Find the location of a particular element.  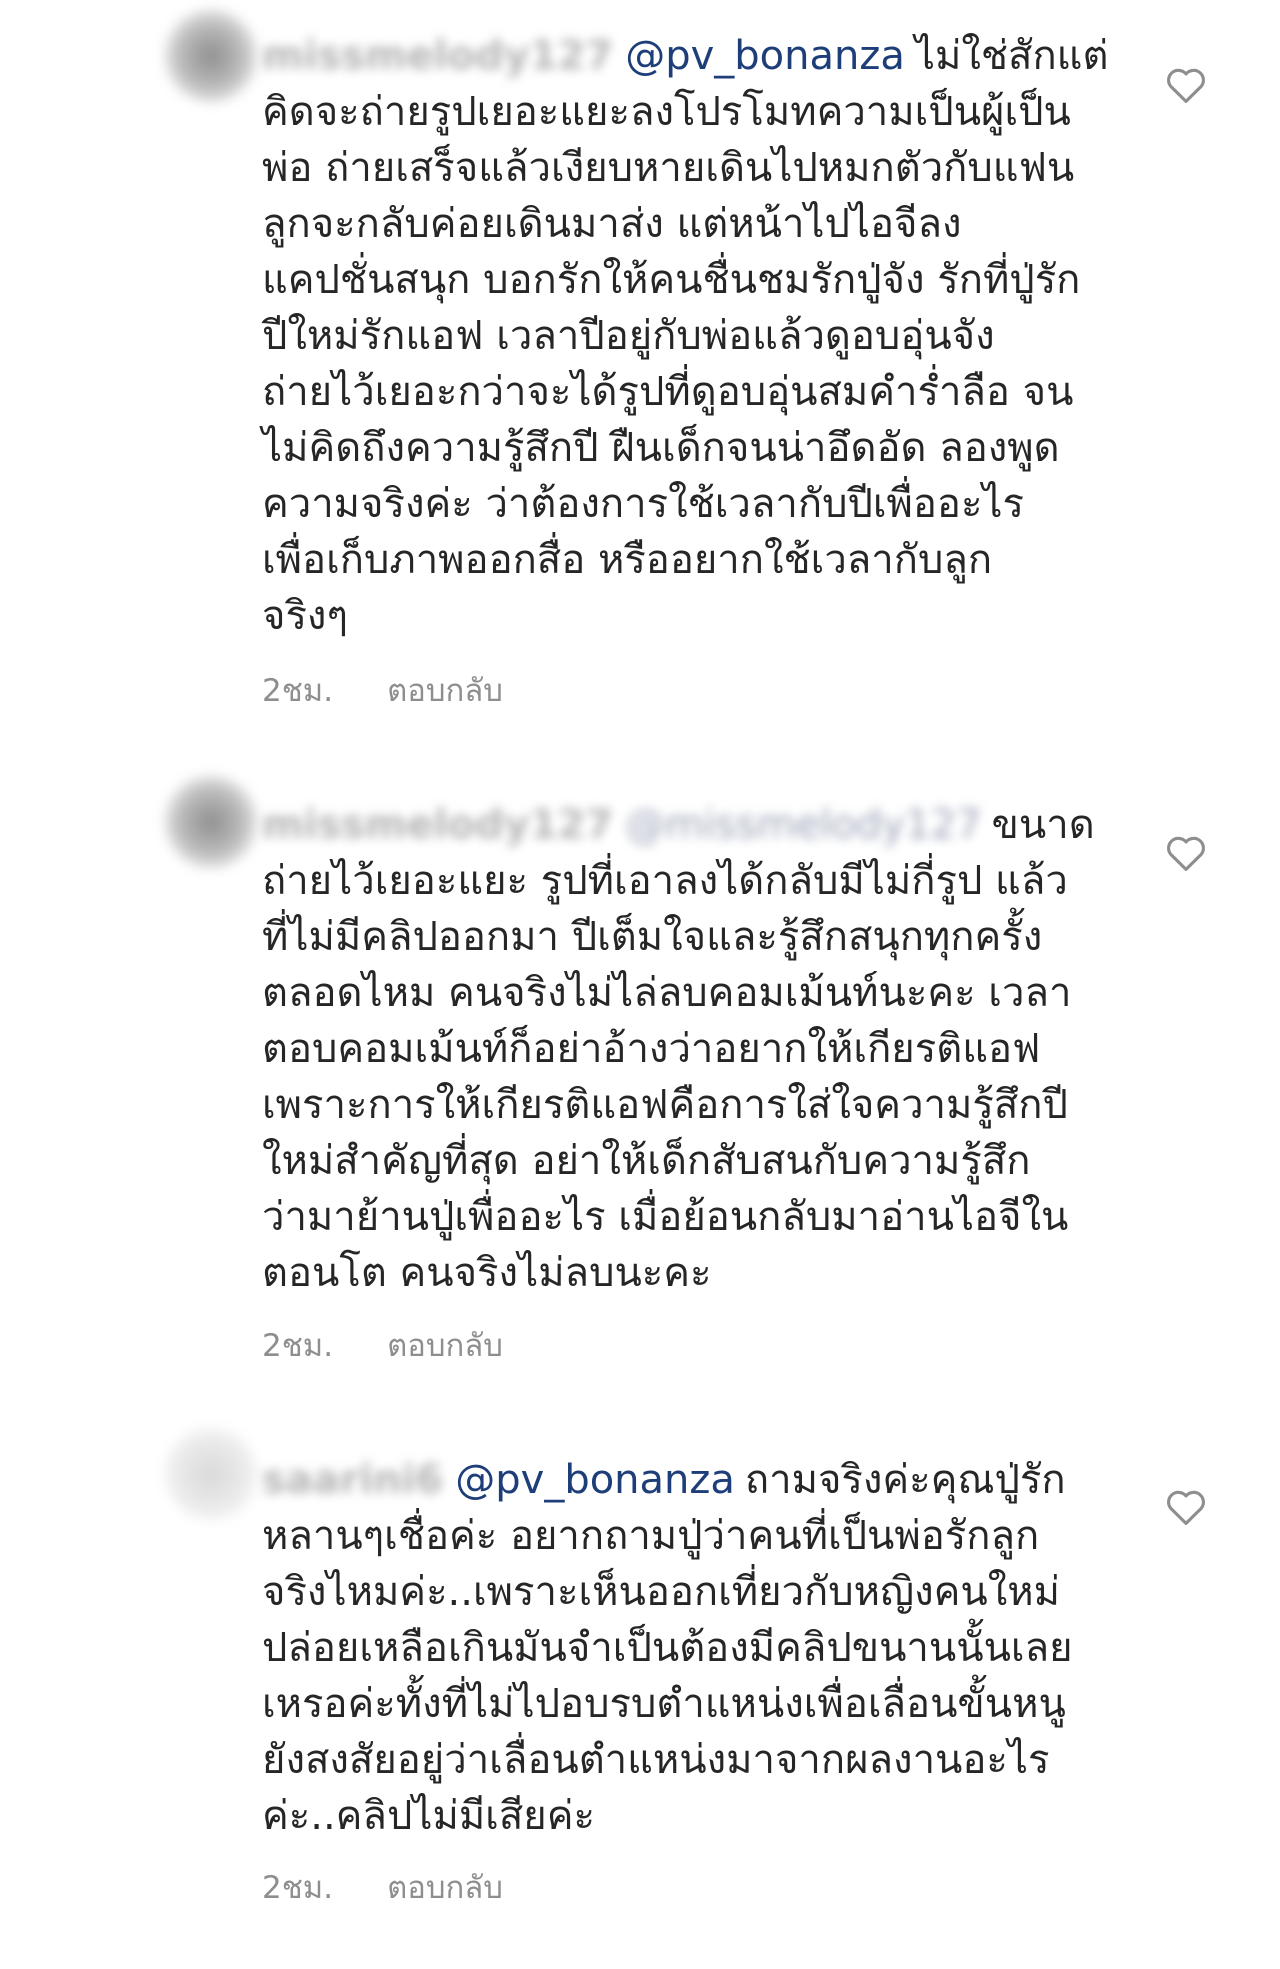

comment-username: saarini6 is located at coordinates (352, 1480).